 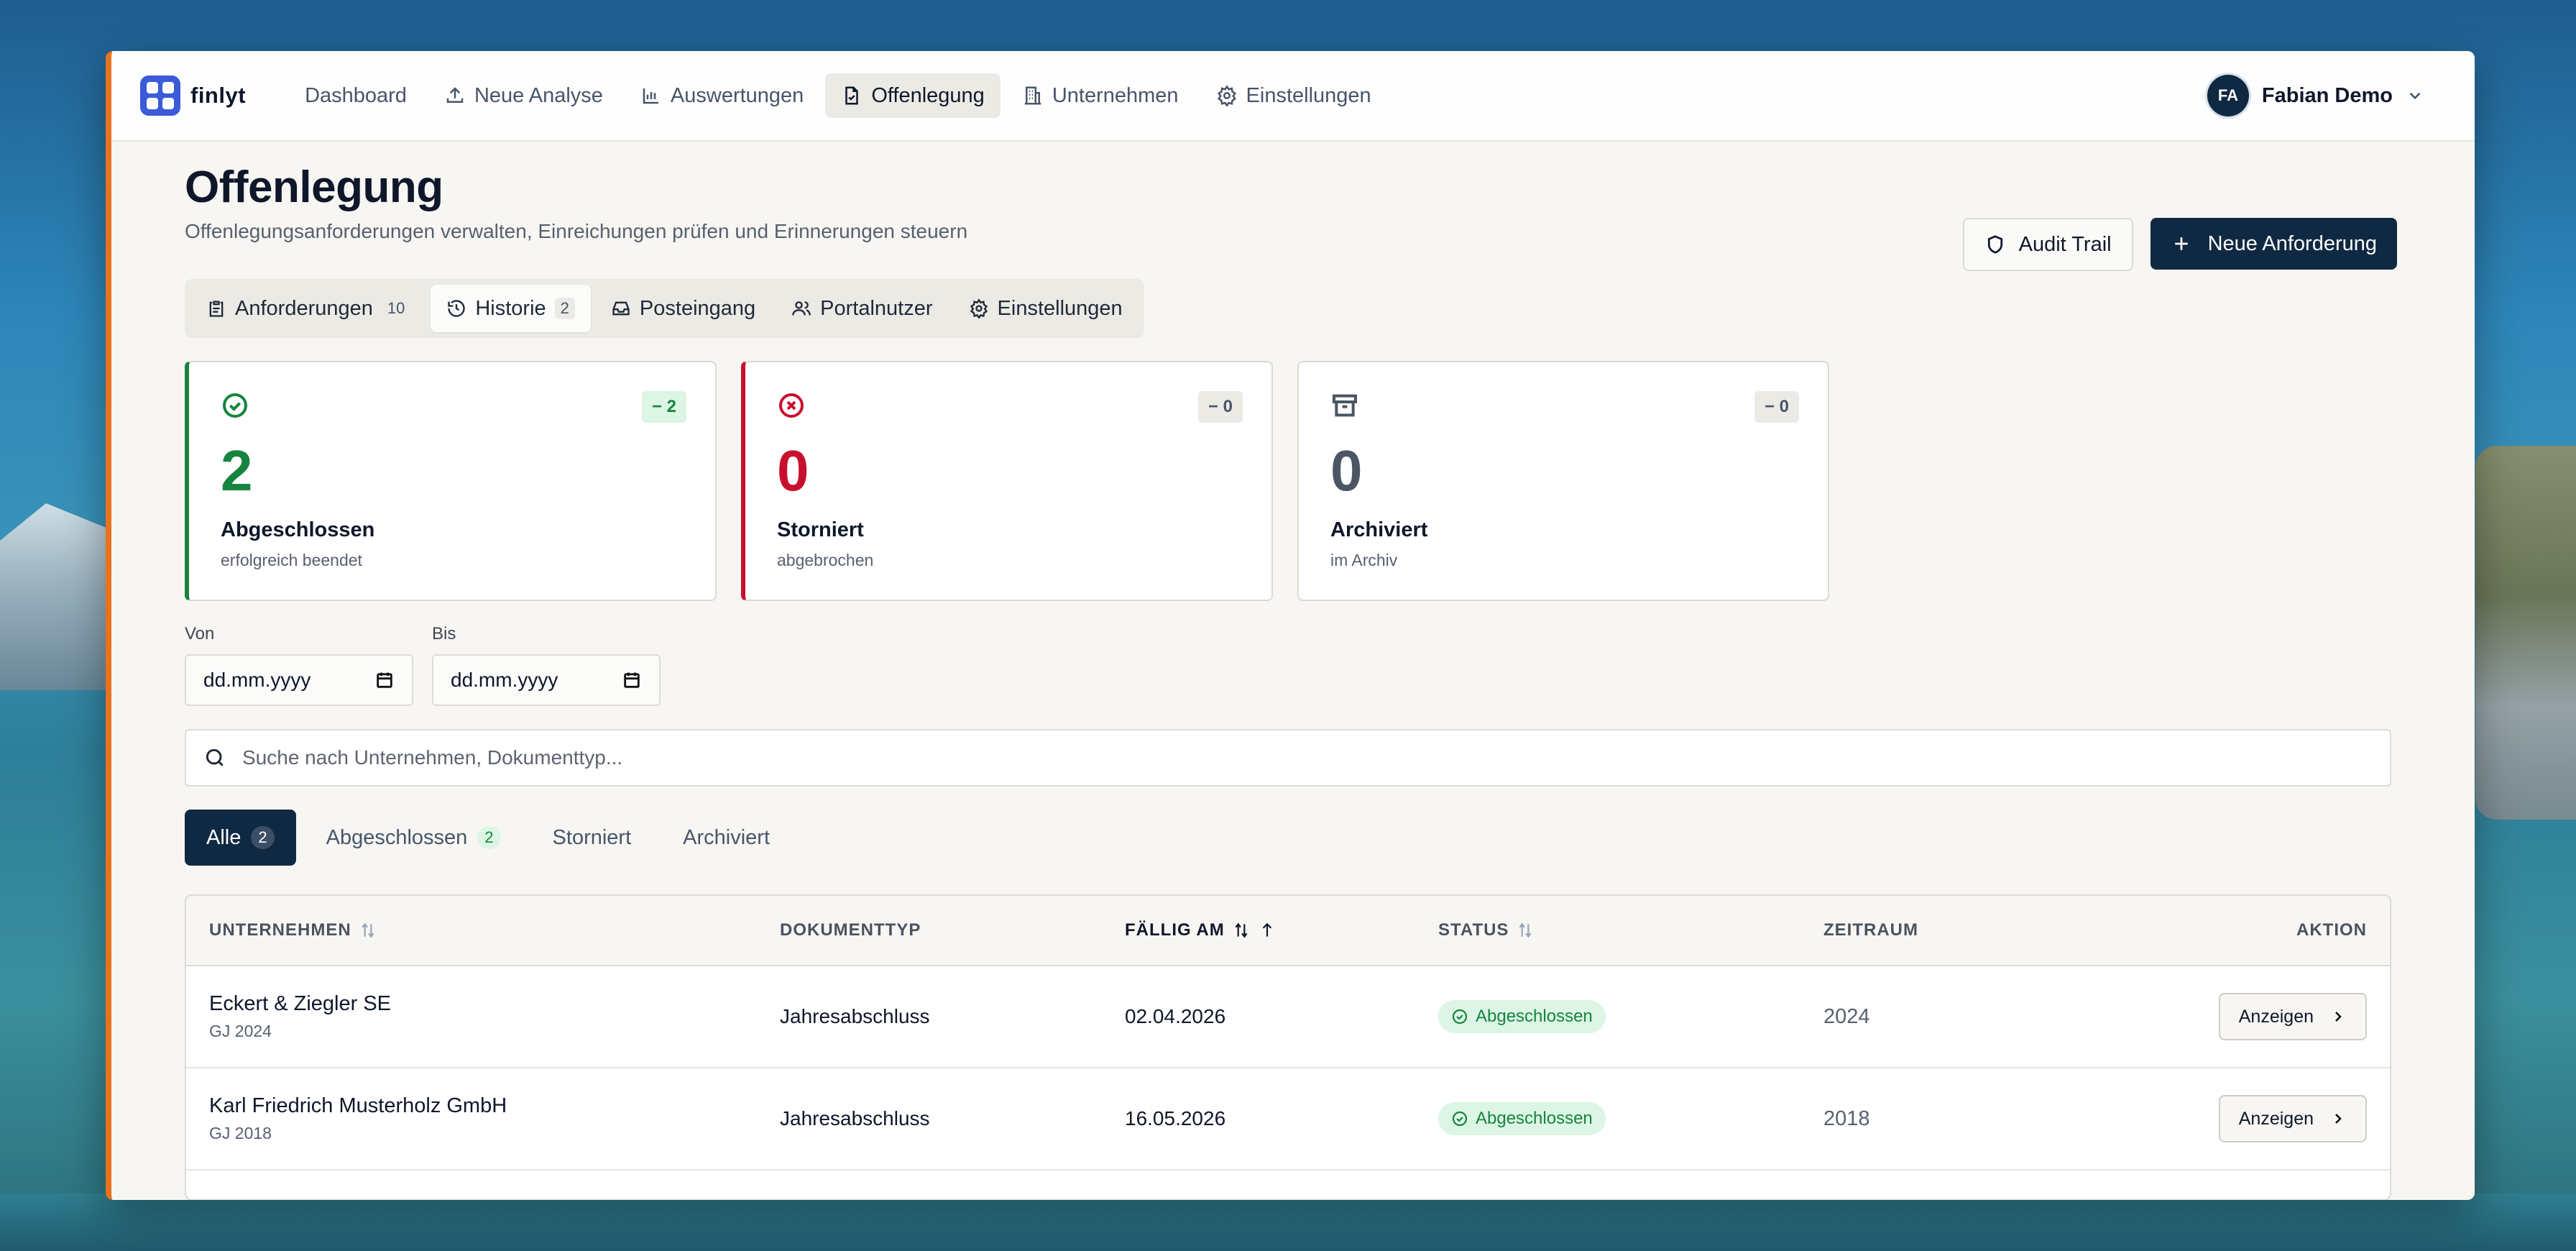 What do you see at coordinates (820, 530) in the screenshot?
I see `stat-label: Storniert` at bounding box center [820, 530].